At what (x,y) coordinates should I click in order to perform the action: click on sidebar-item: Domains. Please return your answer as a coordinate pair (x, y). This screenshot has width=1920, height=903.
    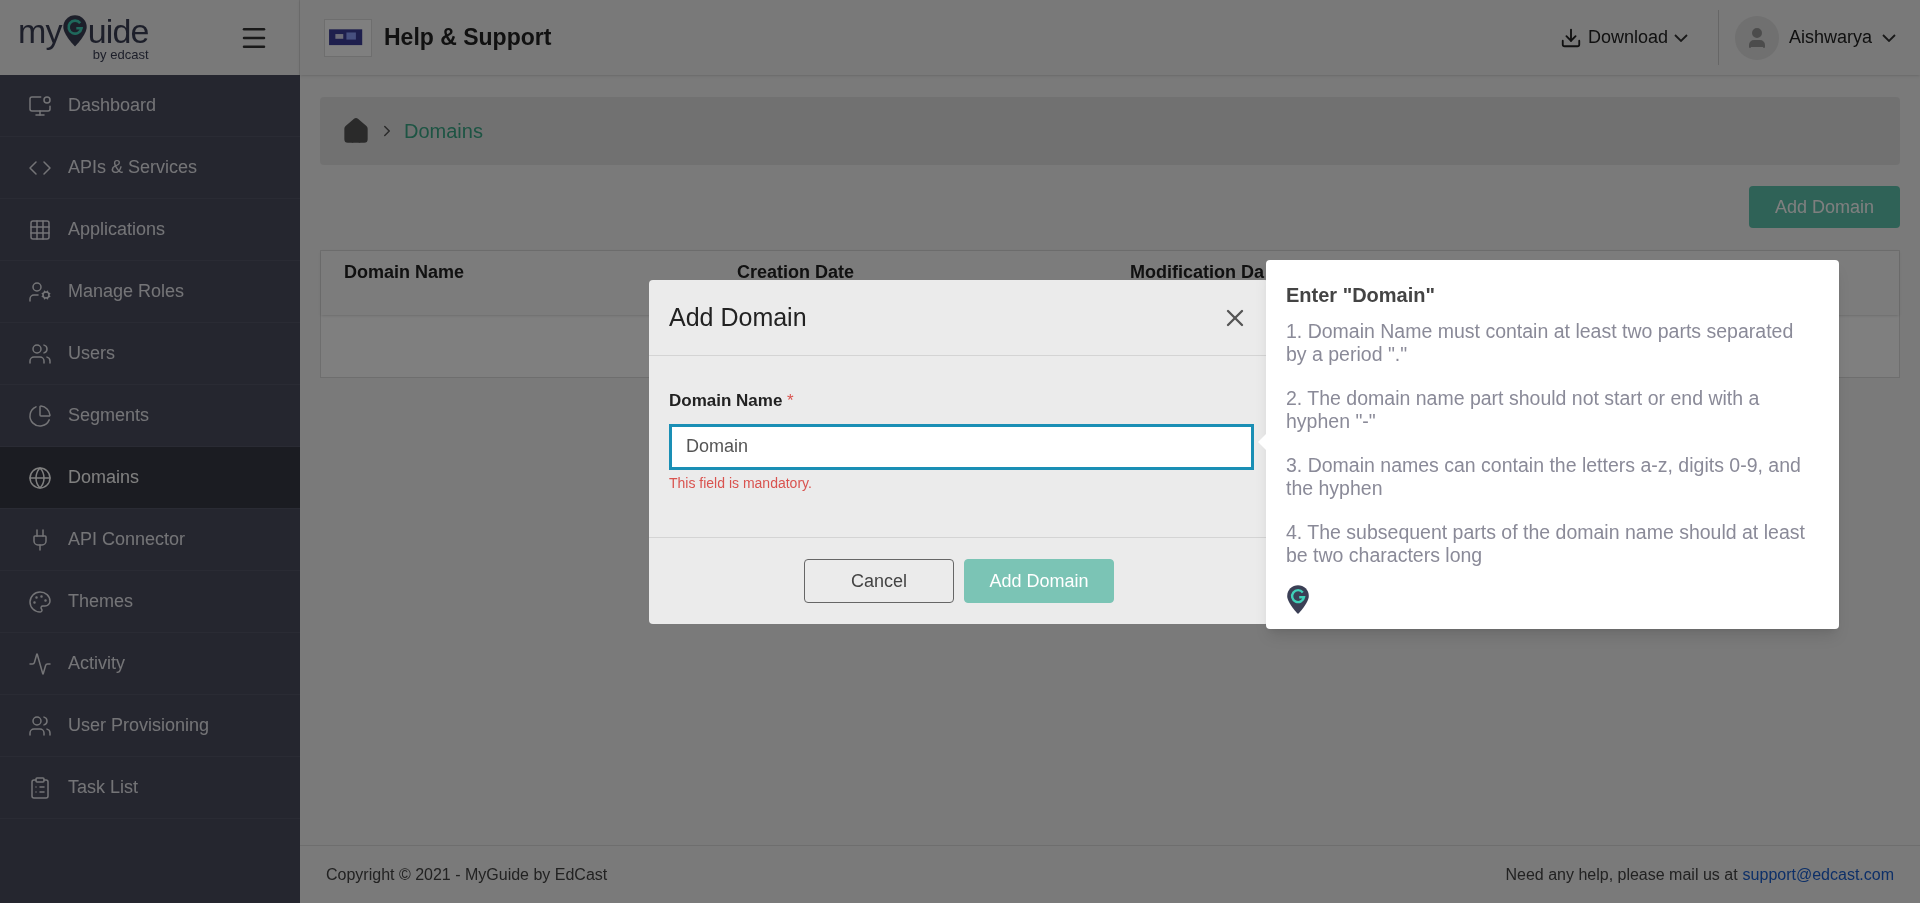
    Looking at the image, I should click on (150, 478).